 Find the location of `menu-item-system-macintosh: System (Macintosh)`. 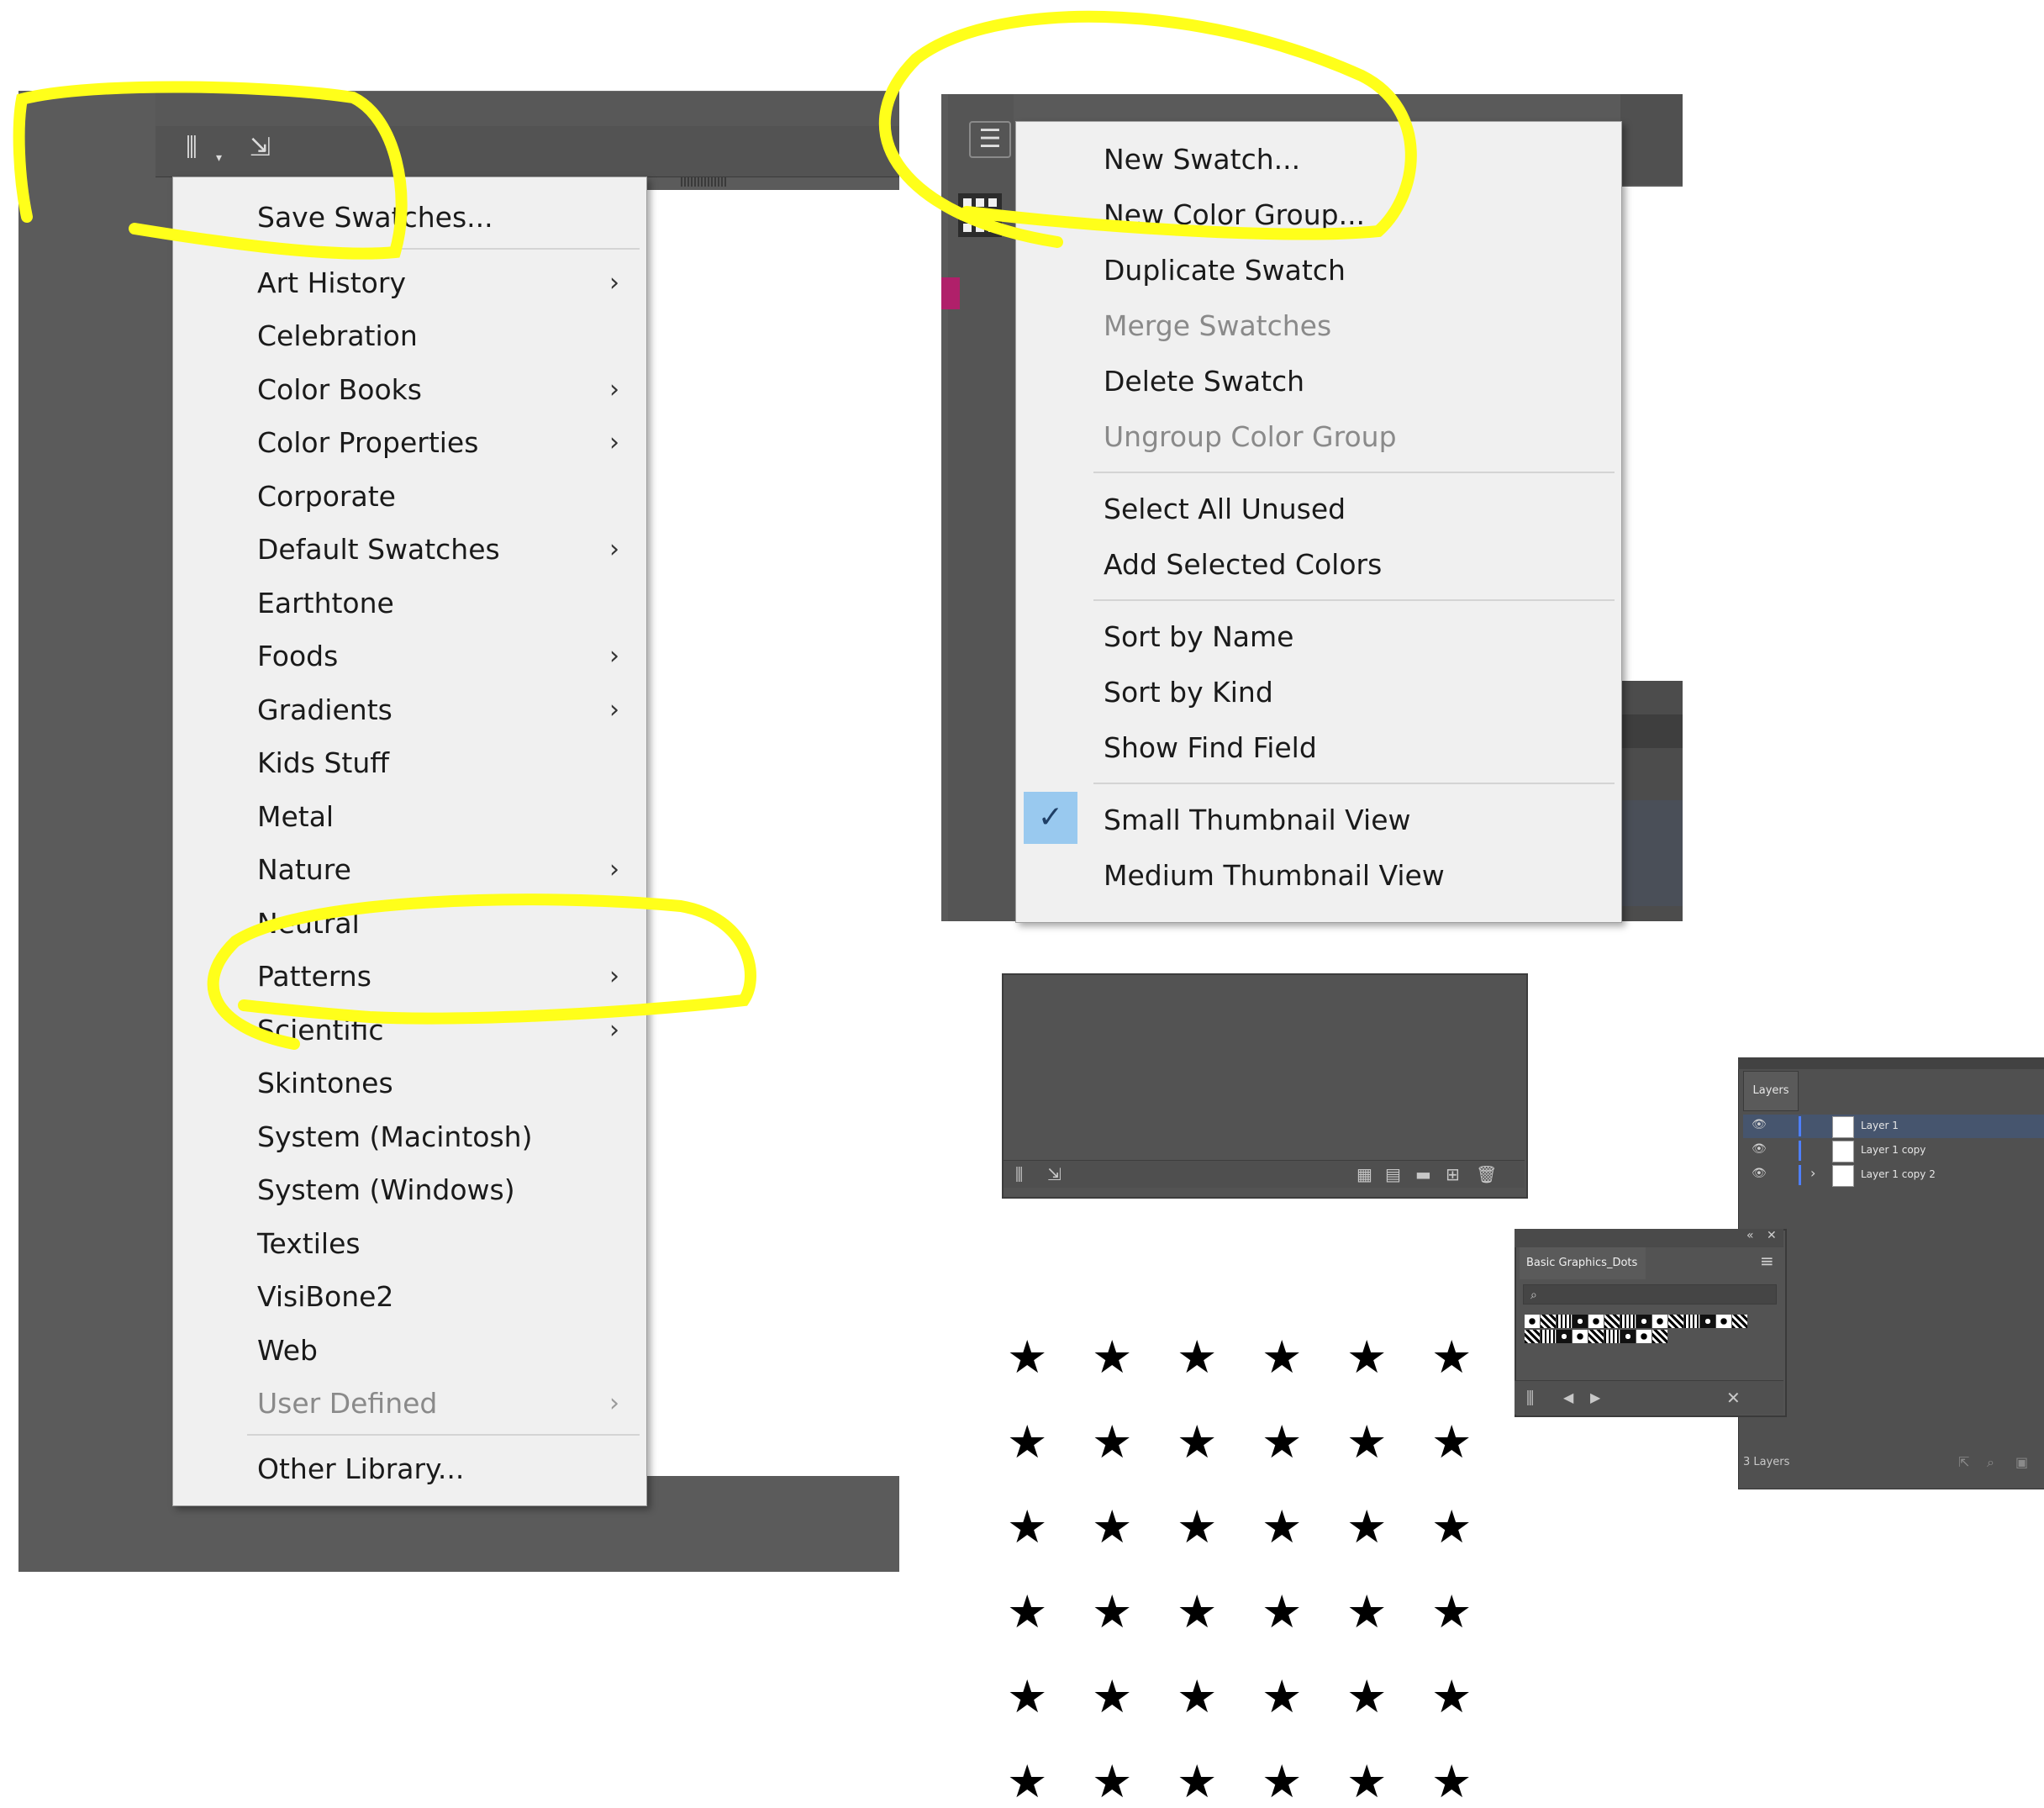

menu-item-system-macintosh: System (Macintosh) is located at coordinates (409, 1136).